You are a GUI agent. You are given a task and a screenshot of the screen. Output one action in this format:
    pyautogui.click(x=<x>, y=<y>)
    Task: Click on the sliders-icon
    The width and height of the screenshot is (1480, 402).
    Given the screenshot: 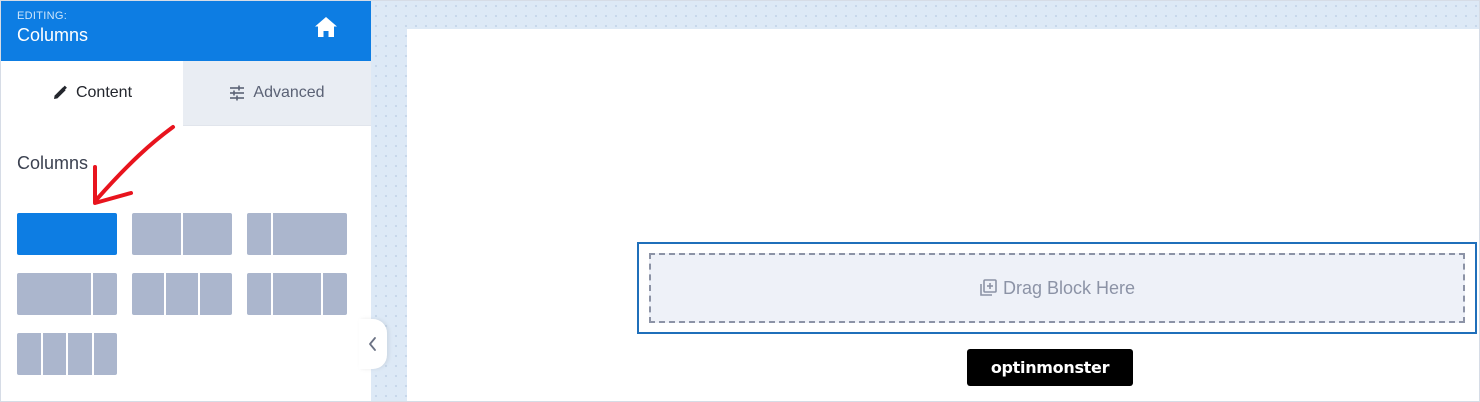 What is the action you would take?
    pyautogui.click(x=237, y=93)
    